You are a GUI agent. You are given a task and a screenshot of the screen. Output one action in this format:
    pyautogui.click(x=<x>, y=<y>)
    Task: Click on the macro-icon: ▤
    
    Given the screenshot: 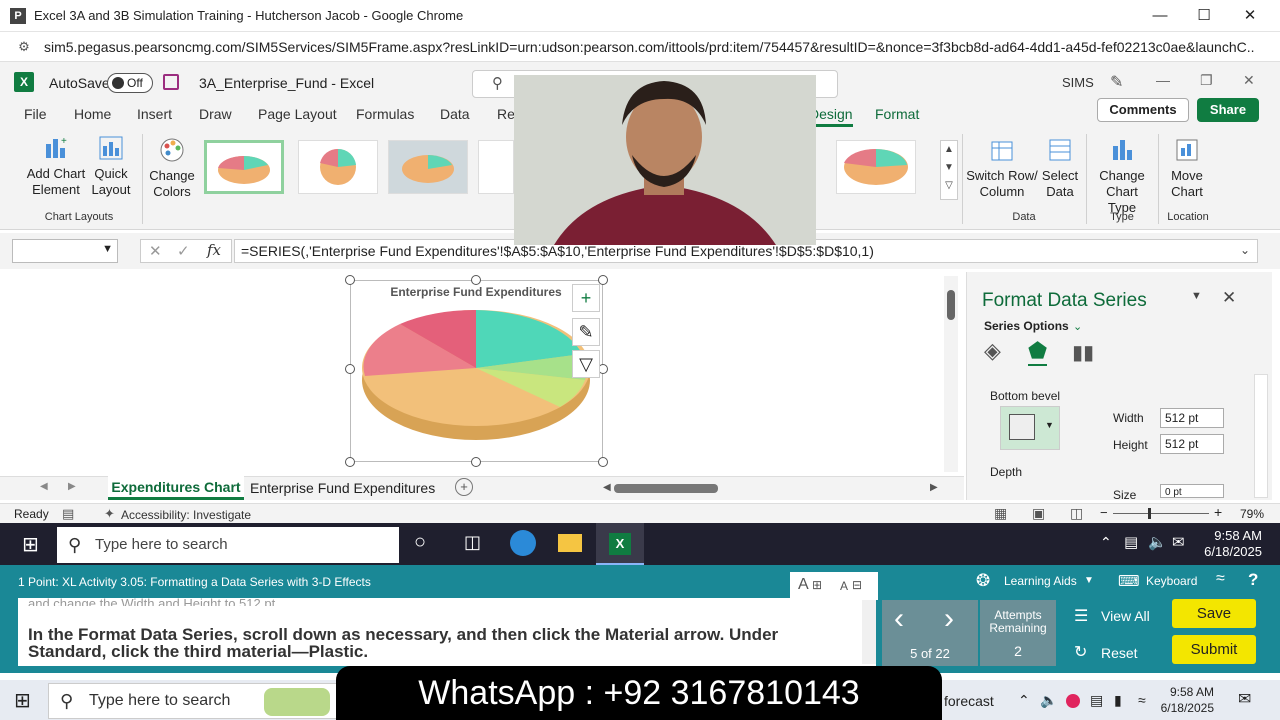 What is the action you would take?
    pyautogui.click(x=68, y=514)
    